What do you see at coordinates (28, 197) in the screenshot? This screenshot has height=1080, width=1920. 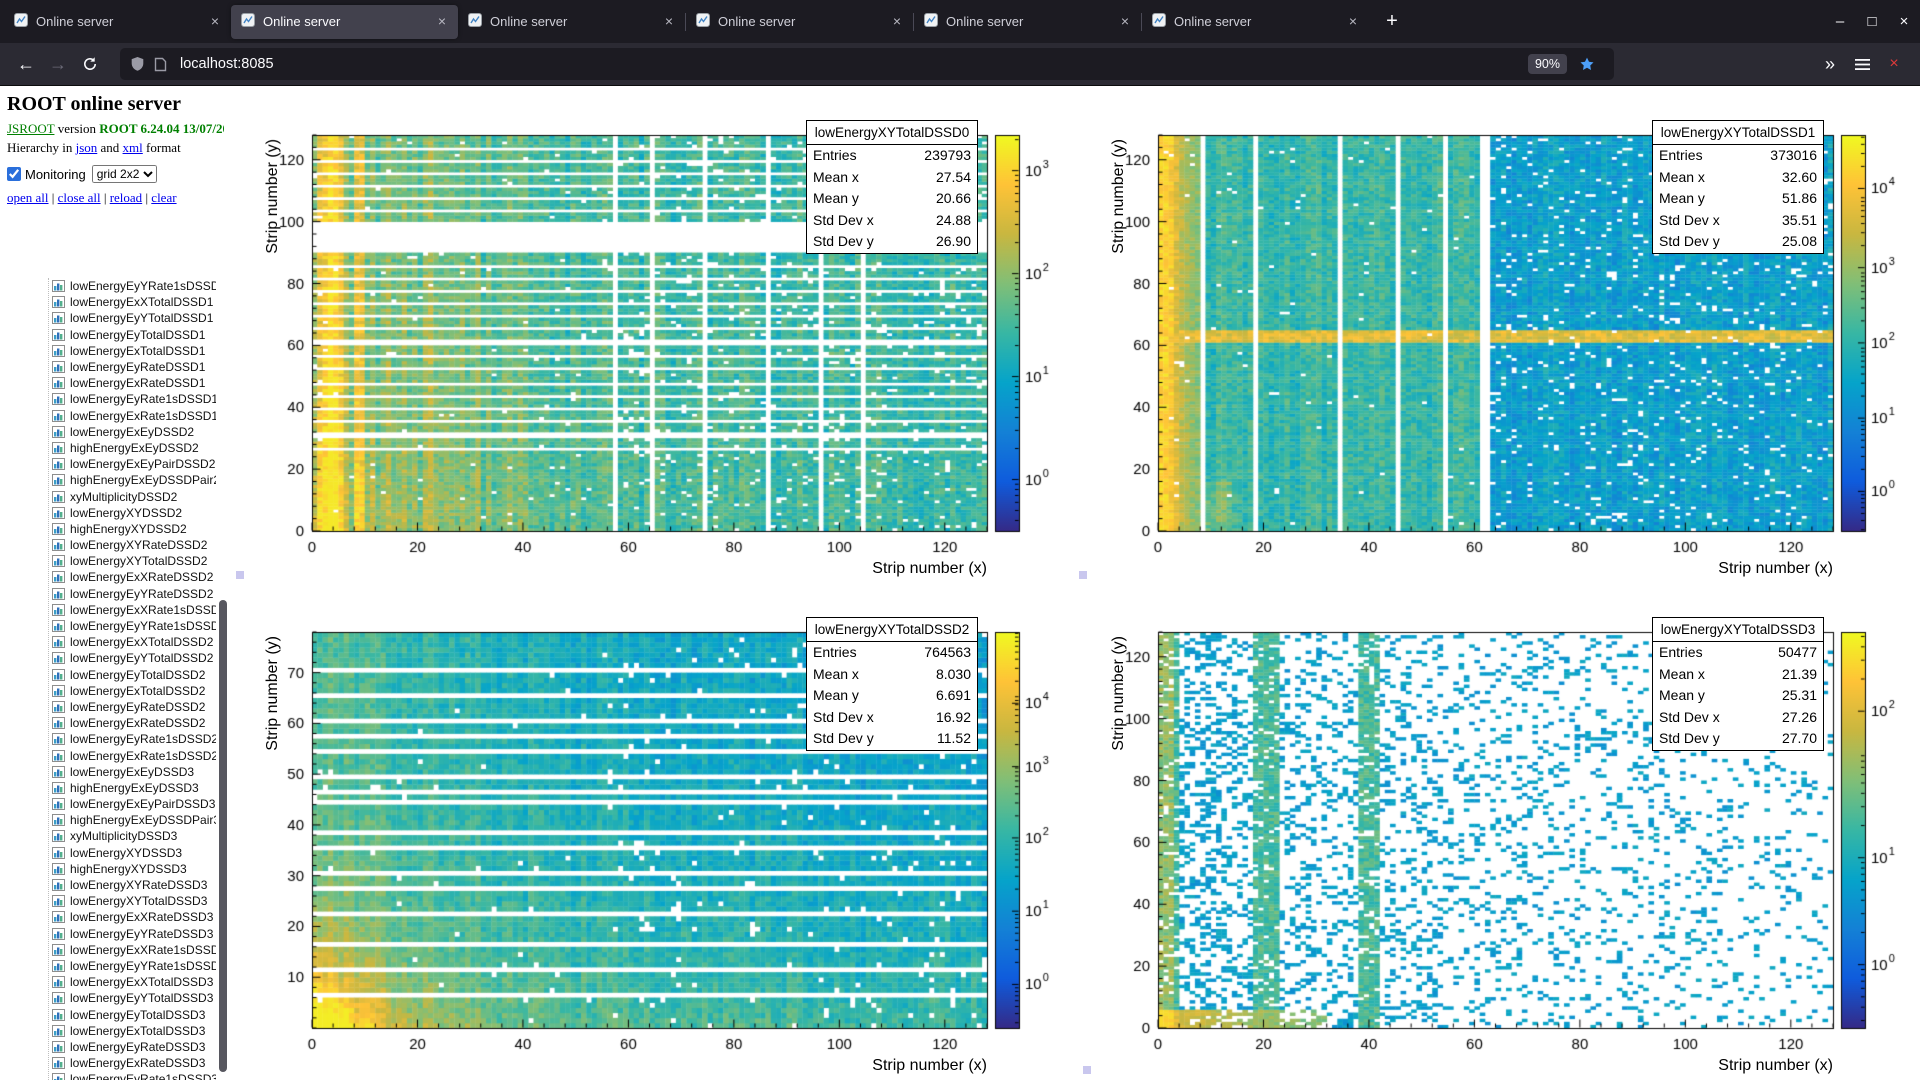 I see `open-all-link: open all` at bounding box center [28, 197].